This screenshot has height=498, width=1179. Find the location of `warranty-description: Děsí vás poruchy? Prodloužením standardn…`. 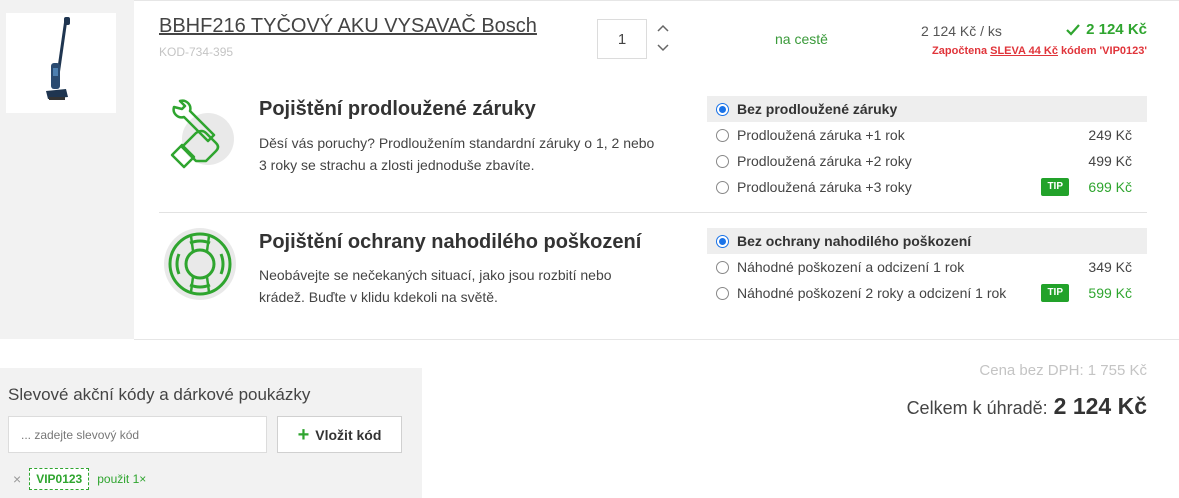

warranty-description: Děsí vás poruchy? Prodloužením standardn… is located at coordinates (457, 154).